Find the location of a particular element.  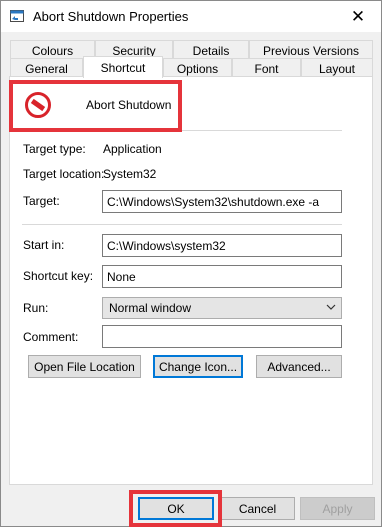

tab-font: Font is located at coordinates (266, 68).